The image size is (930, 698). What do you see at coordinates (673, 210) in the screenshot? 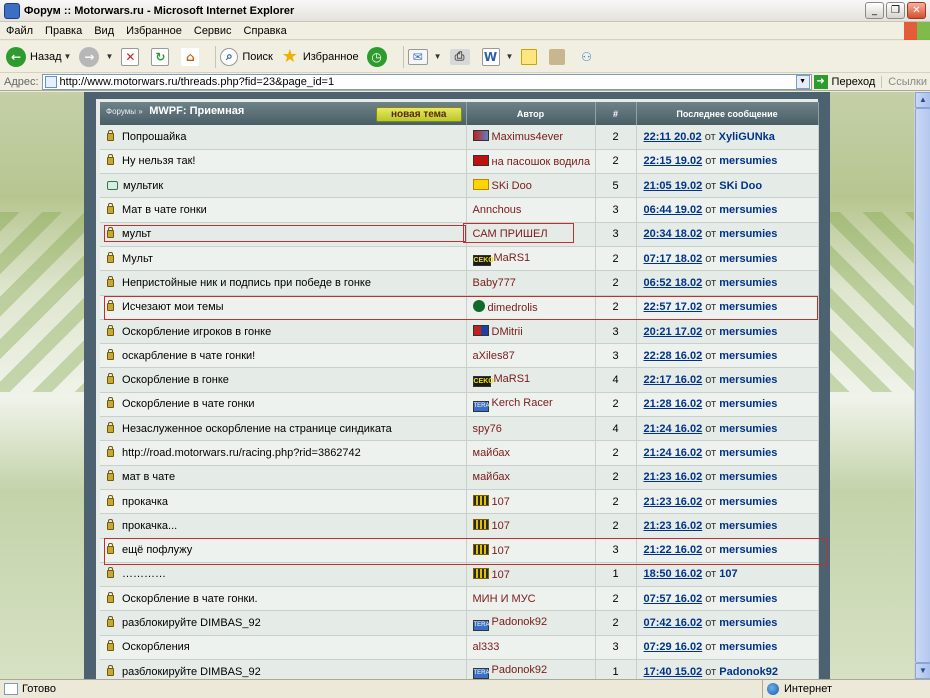
I see `last-post-date-link: 06:44 19.02` at bounding box center [673, 210].